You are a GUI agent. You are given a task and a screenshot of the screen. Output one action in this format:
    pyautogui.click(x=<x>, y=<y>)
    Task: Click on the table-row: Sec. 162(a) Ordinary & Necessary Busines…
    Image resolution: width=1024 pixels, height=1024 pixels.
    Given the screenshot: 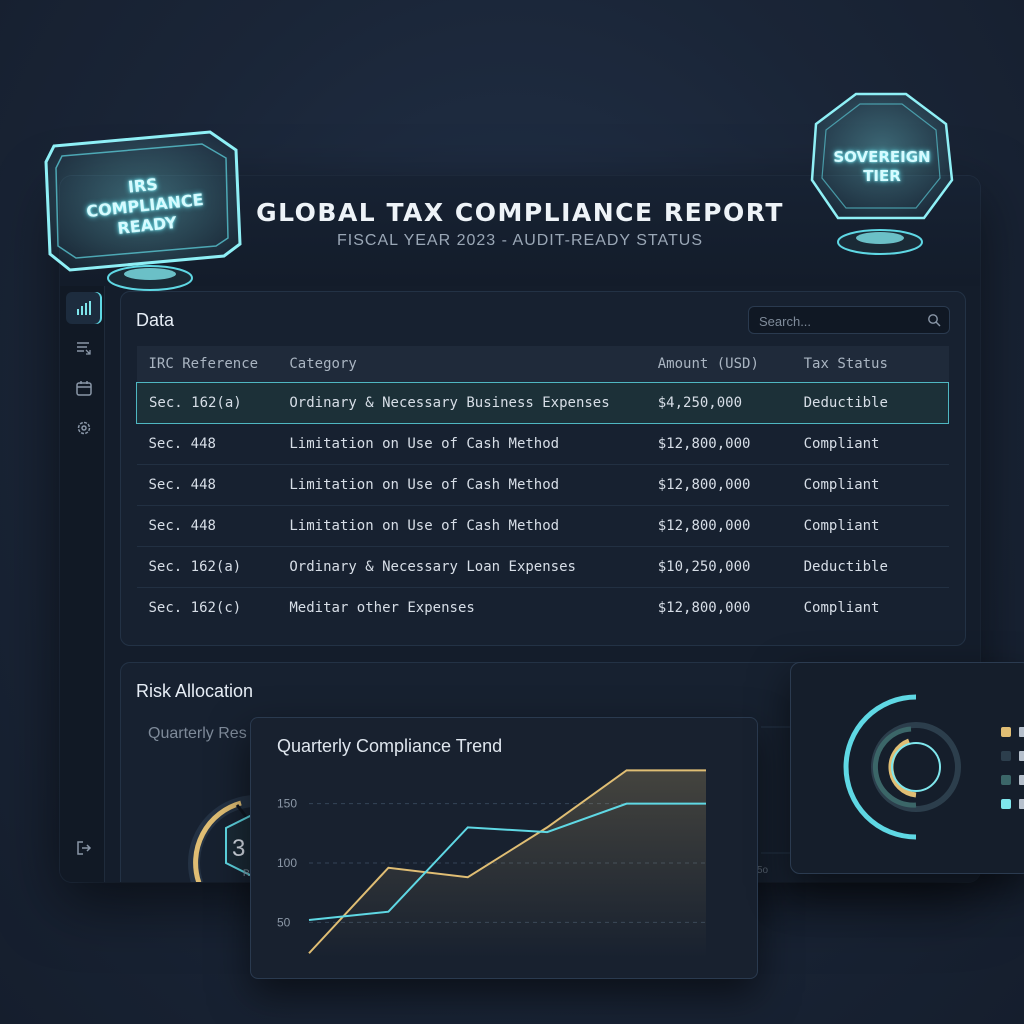 What is the action you would take?
    pyautogui.click(x=542, y=403)
    